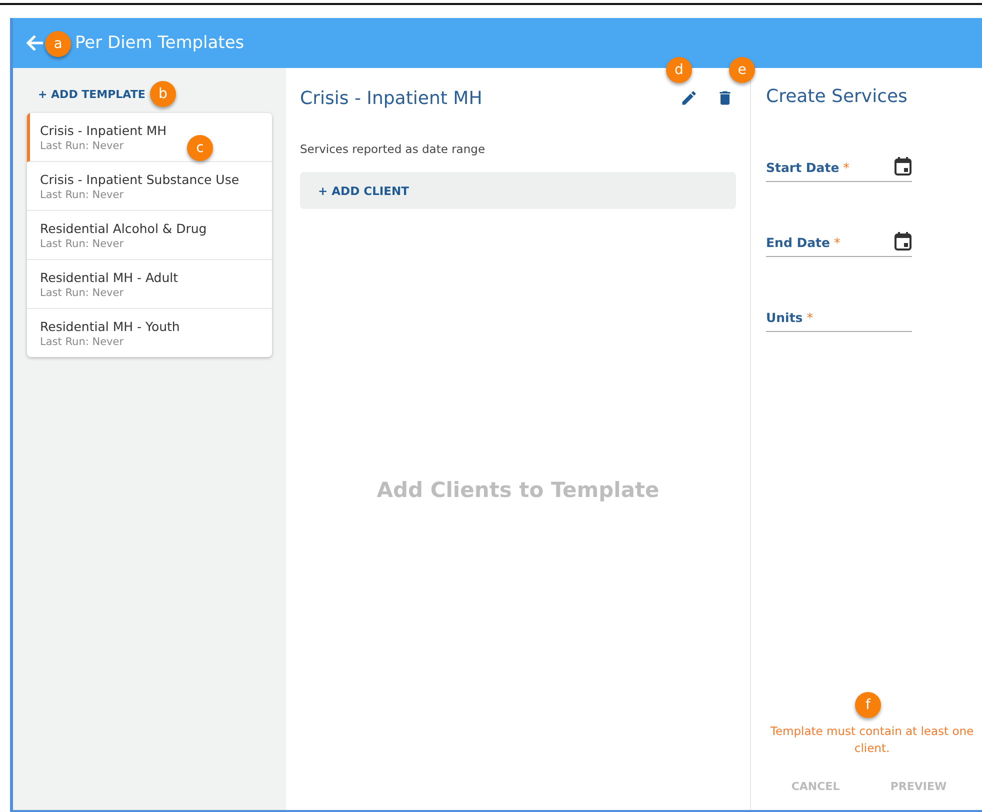 Image resolution: width=982 pixels, height=812 pixels. Describe the element at coordinates (872, 740) in the screenshot. I see `error-message: Template must contain at least one client.` at that location.